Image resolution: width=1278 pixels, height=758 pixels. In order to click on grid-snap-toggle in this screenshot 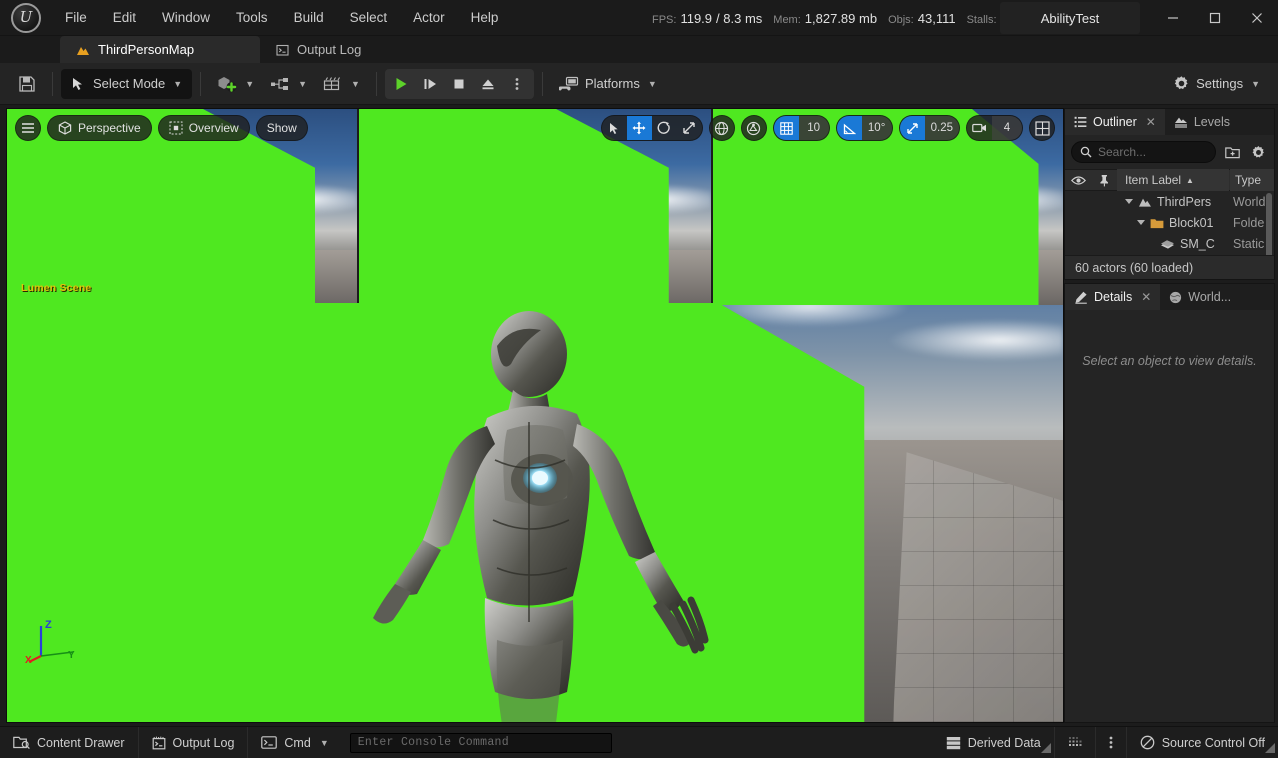, I will do `click(786, 128)`.